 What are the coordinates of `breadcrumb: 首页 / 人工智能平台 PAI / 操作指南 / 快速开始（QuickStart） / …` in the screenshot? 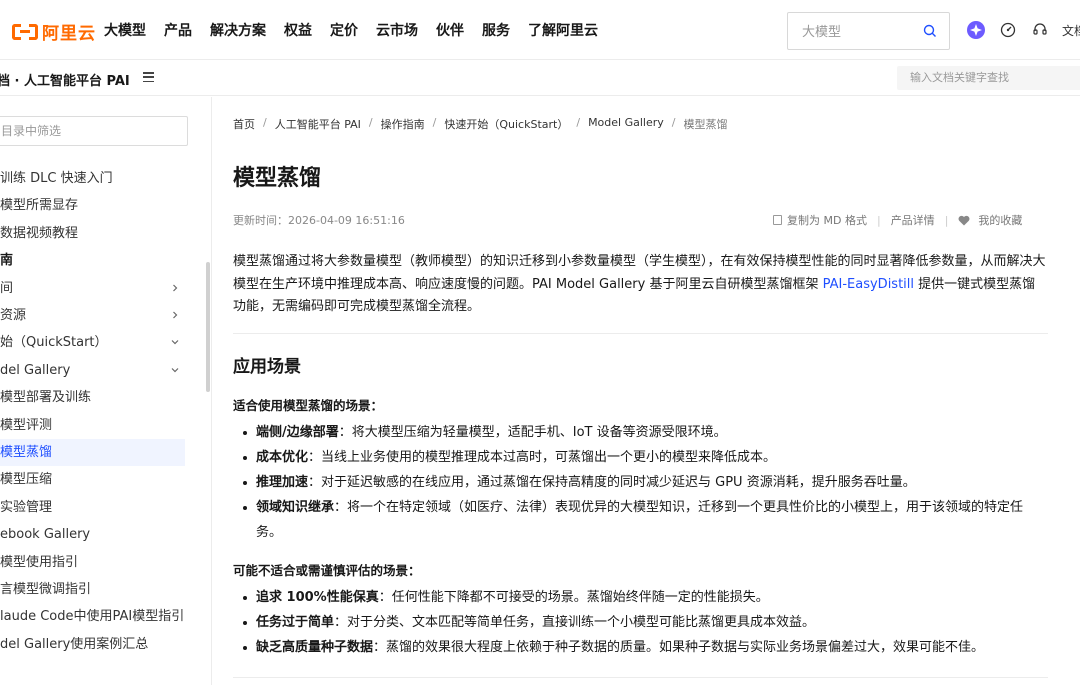 It's located at (480, 124).